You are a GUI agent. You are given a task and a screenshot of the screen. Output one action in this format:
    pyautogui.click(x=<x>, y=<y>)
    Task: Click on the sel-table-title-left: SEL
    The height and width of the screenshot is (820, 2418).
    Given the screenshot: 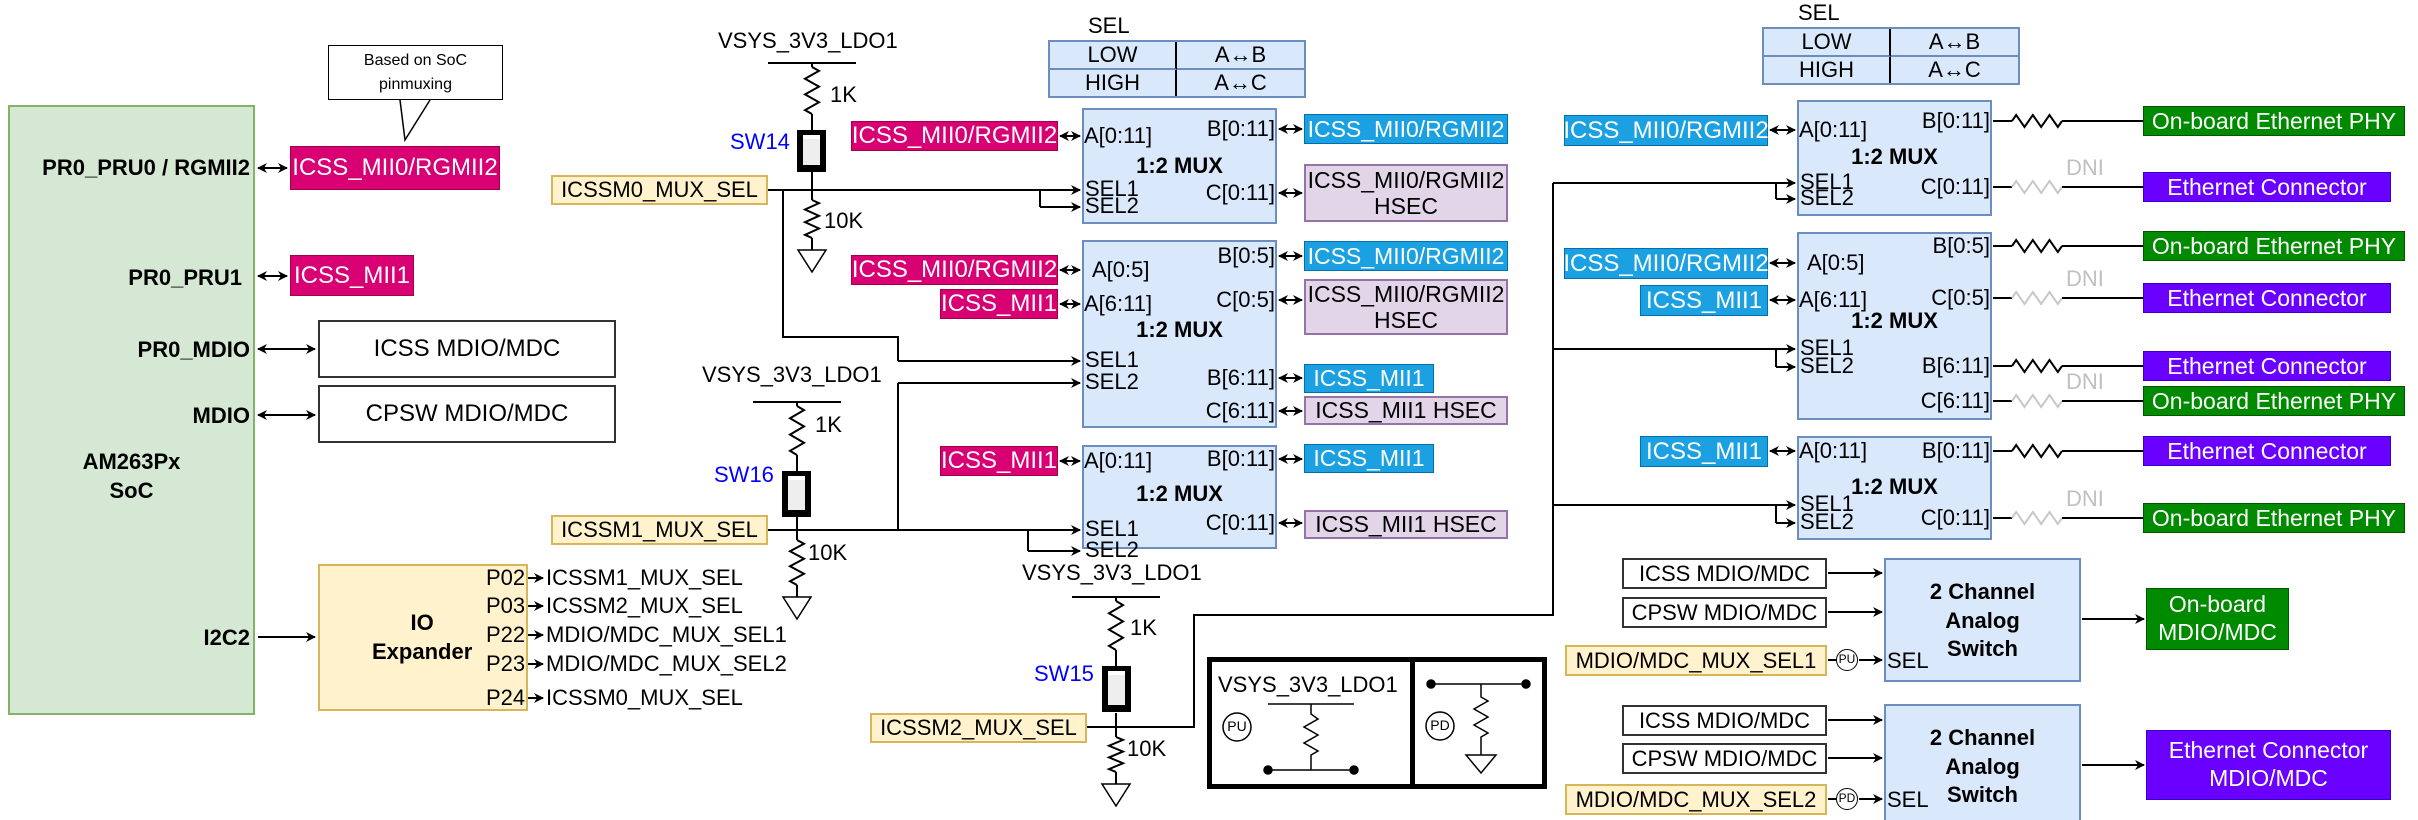 What is the action you would take?
    pyautogui.click(x=1109, y=25)
    